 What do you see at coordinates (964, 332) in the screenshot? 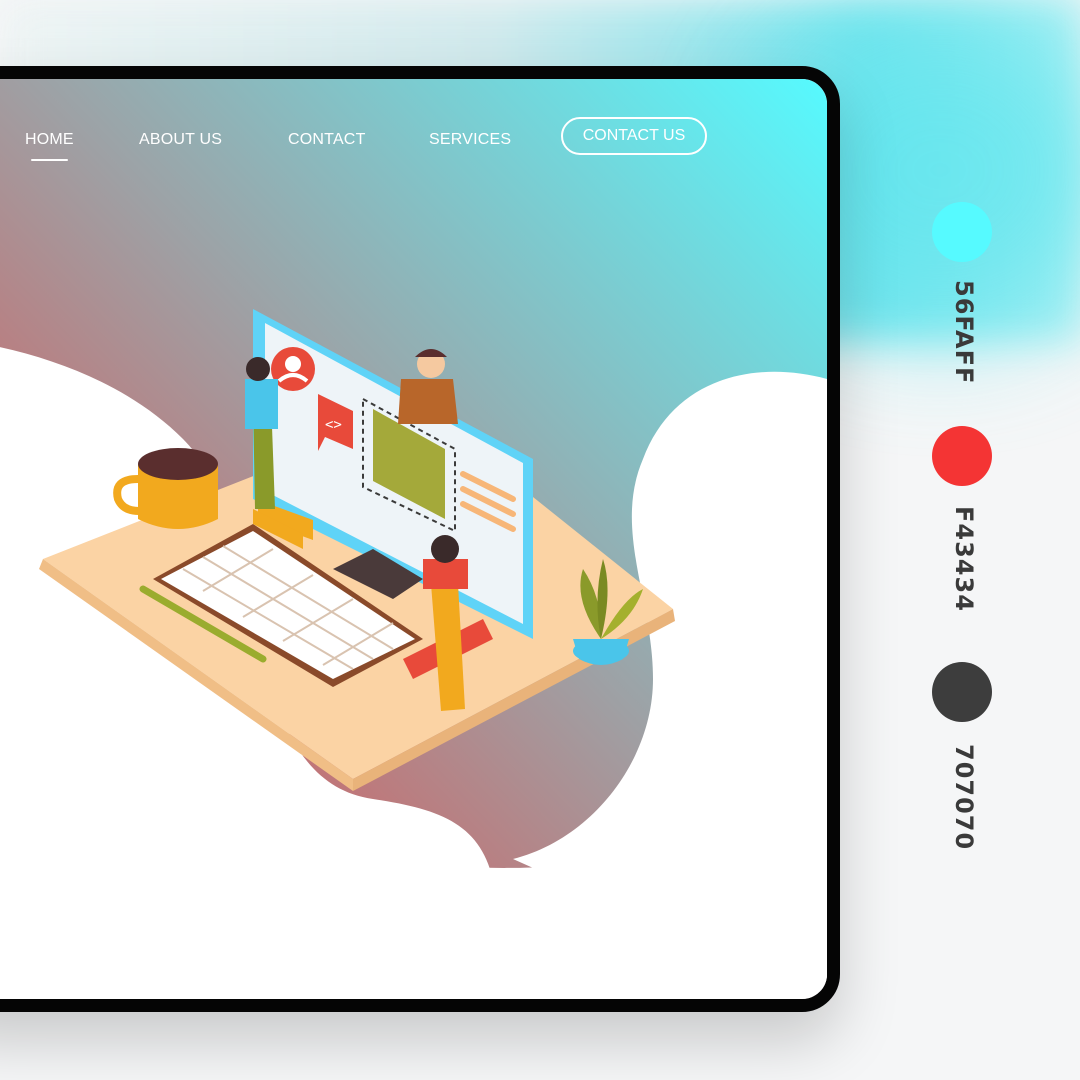
I see `swatch-cyan-label: 56FAFF` at bounding box center [964, 332].